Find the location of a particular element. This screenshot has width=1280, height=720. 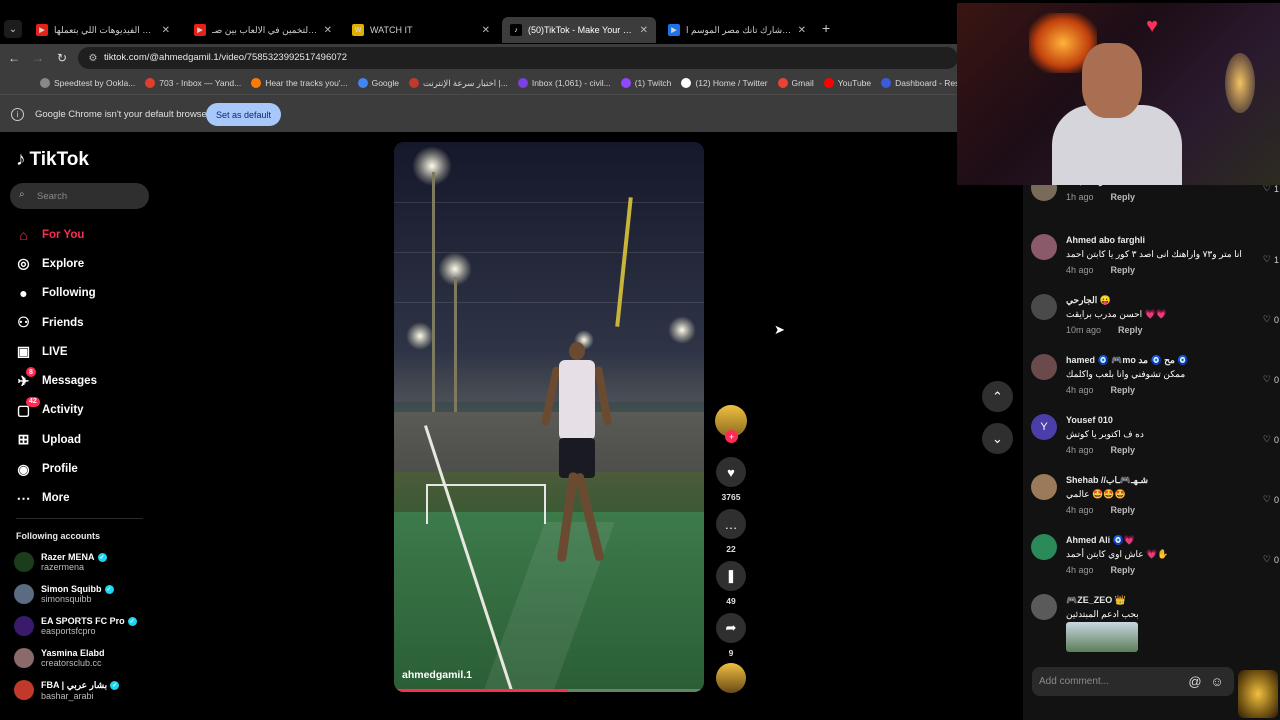

like-action: ♥ 3765 is located at coordinates (731, 479).